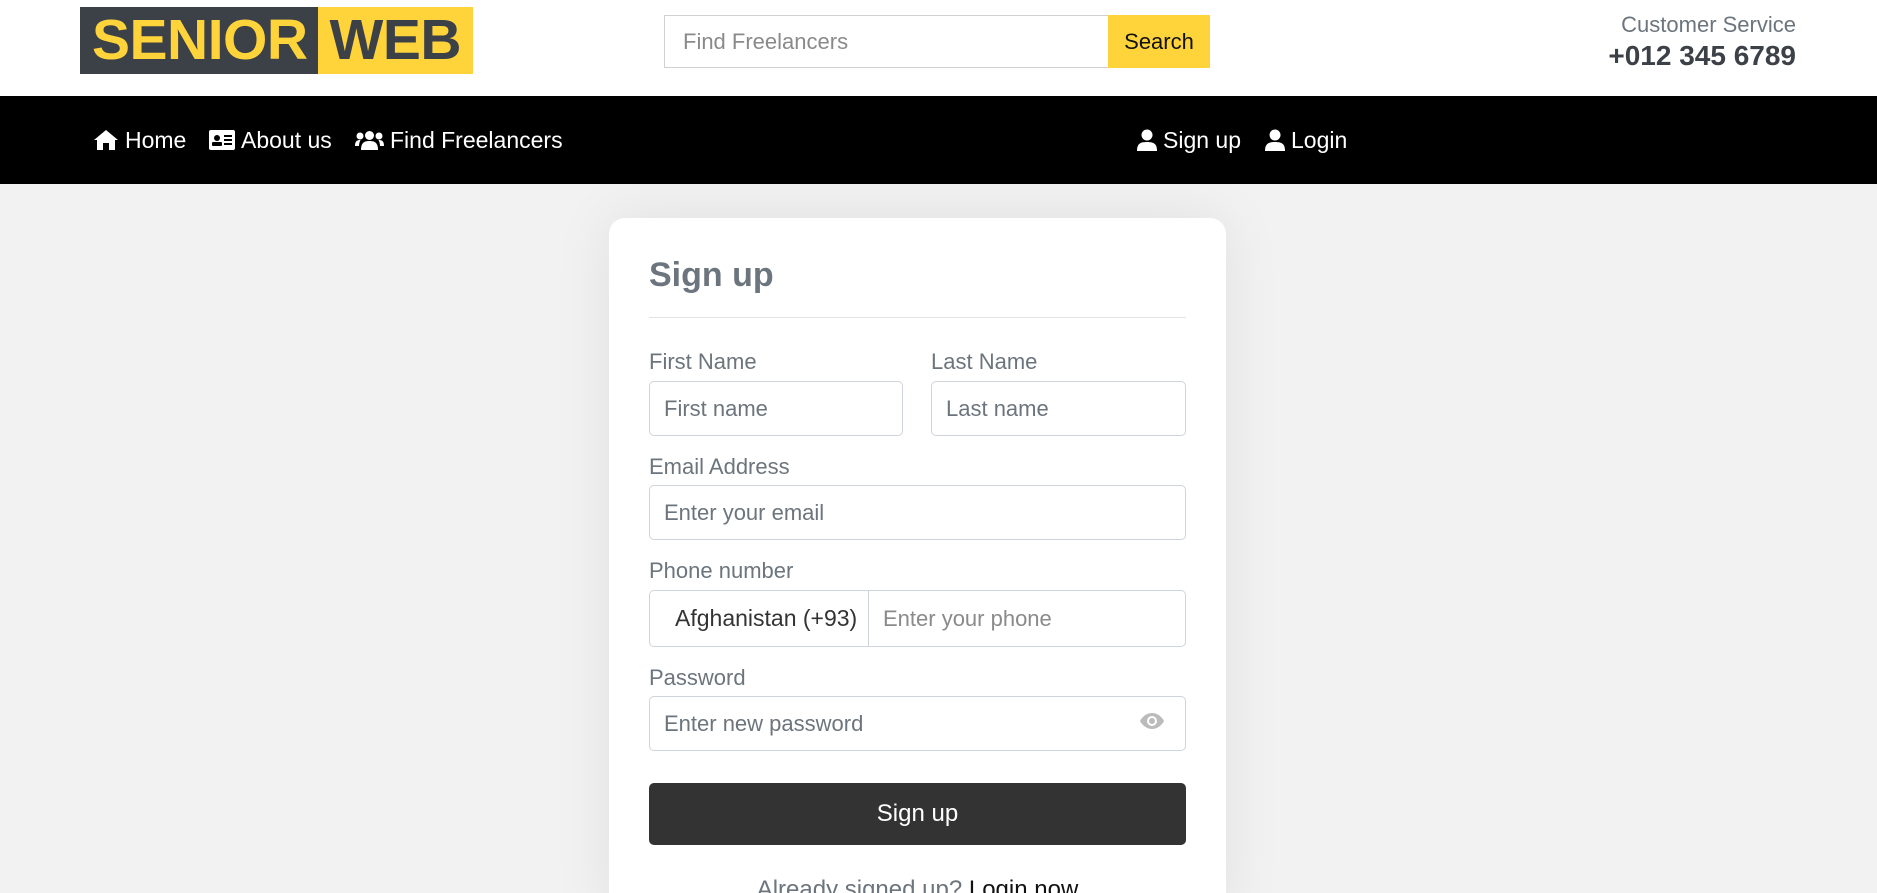 The width and height of the screenshot is (1877, 893). Describe the element at coordinates (984, 361) in the screenshot. I see `last-name-label: Last Name` at that location.